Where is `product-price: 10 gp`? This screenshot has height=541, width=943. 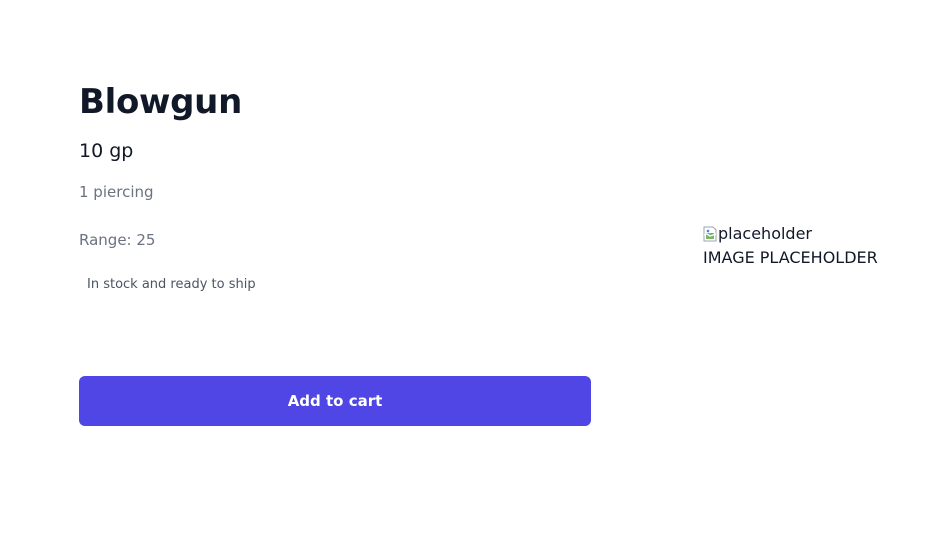
product-price: 10 gp is located at coordinates (106, 151).